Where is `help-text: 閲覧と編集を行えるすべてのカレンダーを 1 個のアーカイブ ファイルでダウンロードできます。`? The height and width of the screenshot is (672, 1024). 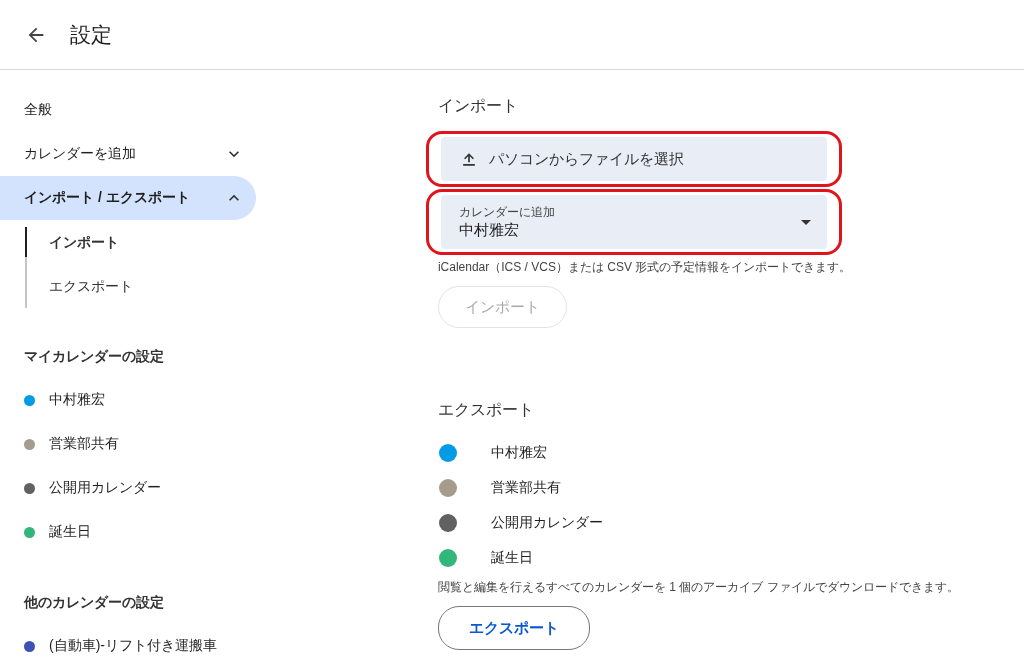 help-text: 閲覧と編集を行えるすべてのカレンダーを 1 個のアーカイブ ファイルでダウンロードできます。 is located at coordinates (698, 587).